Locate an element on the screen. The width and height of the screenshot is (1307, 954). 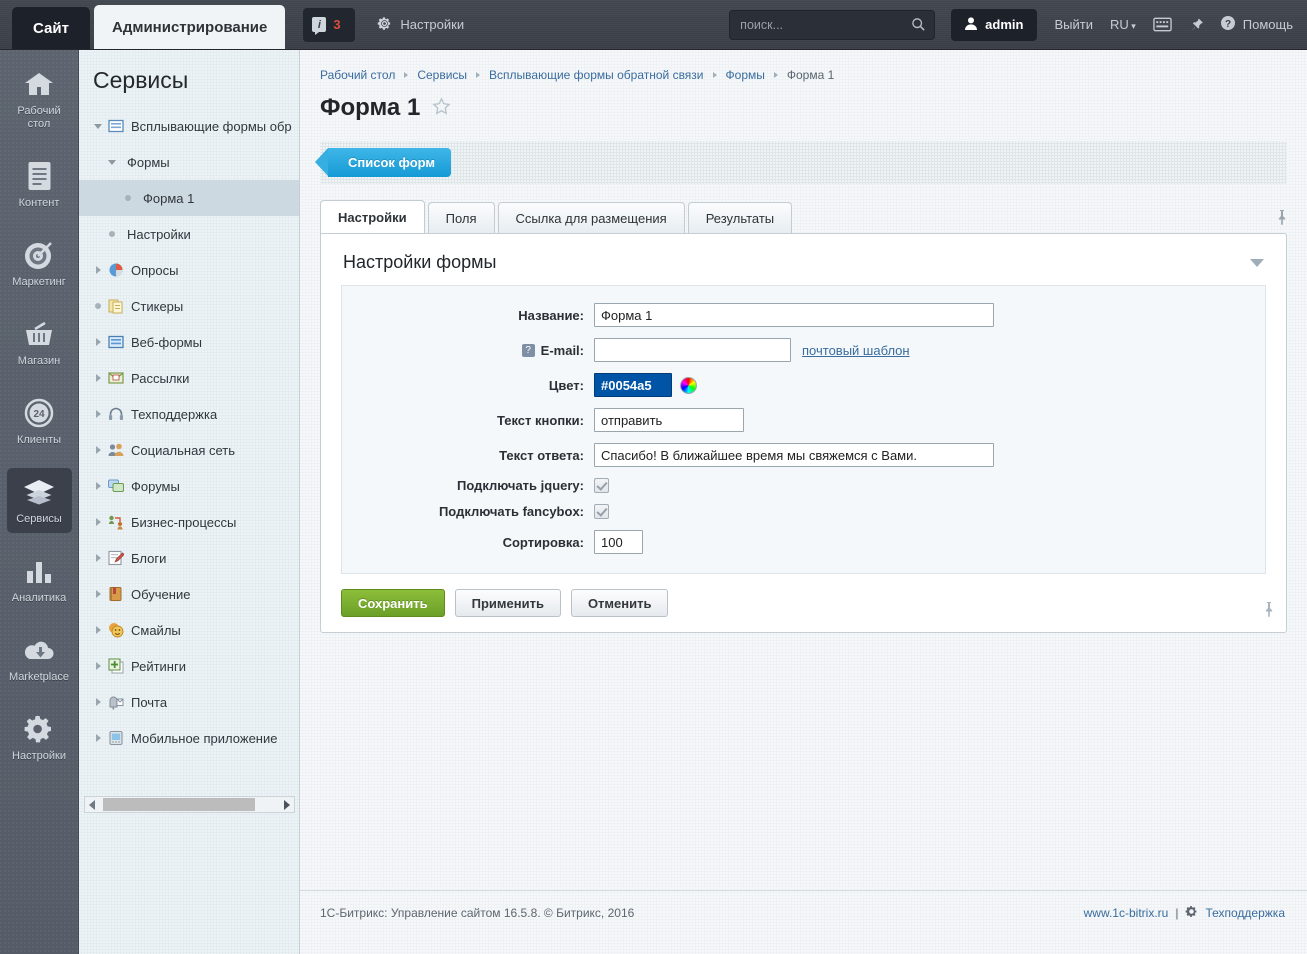
help-hint-icon: ? is located at coordinates (528, 350).